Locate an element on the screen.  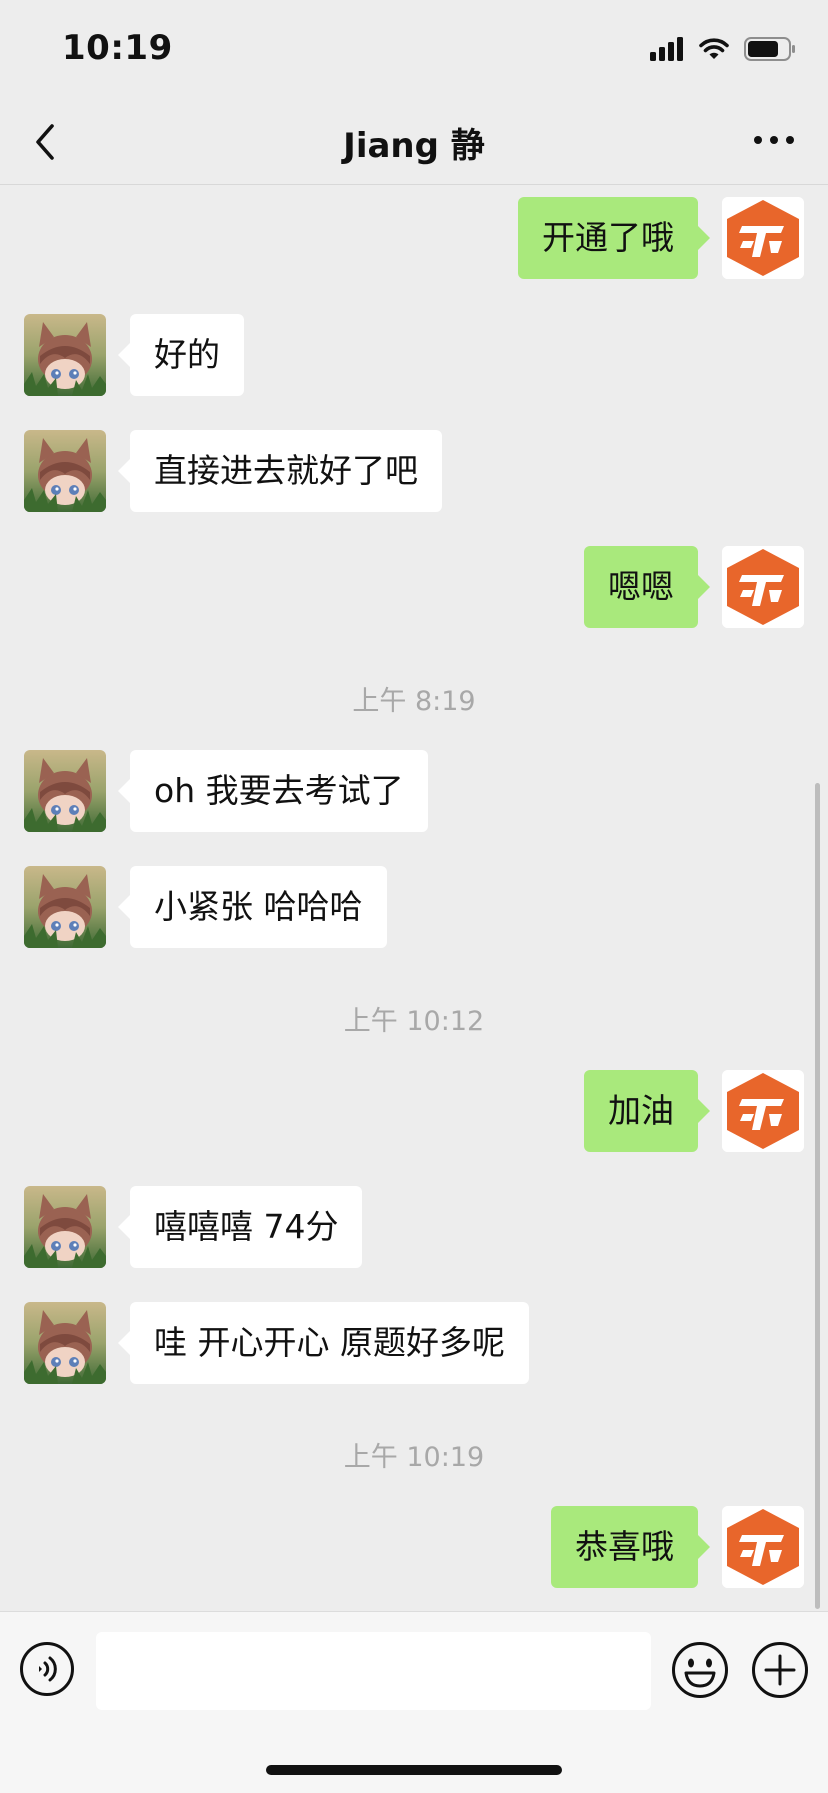
message-row: oh 我要去考试了 is located at coordinates (414, 791).